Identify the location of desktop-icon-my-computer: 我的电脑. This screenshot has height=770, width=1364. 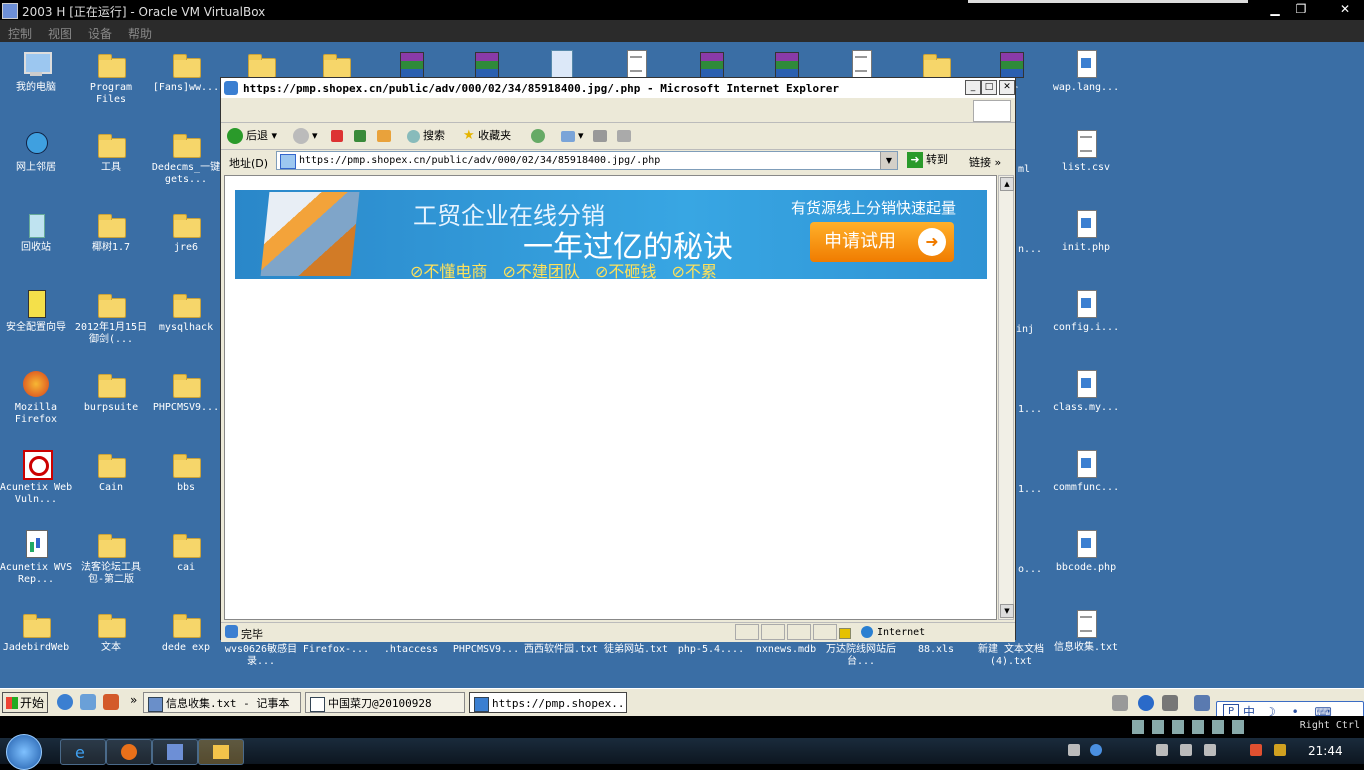
(37, 71).